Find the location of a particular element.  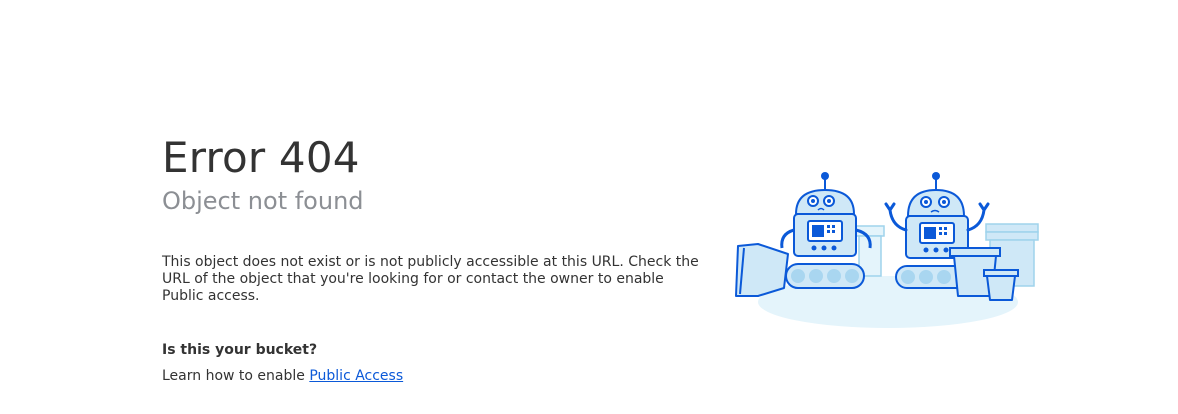

bucket-question: Is this your bucket? is located at coordinates (240, 350).